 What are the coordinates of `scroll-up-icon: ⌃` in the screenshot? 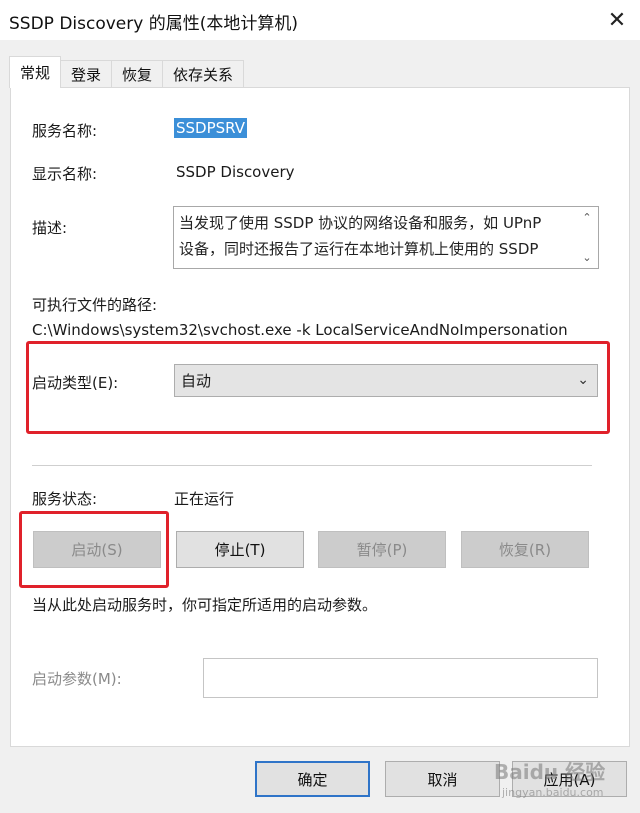 It's located at (586, 217).